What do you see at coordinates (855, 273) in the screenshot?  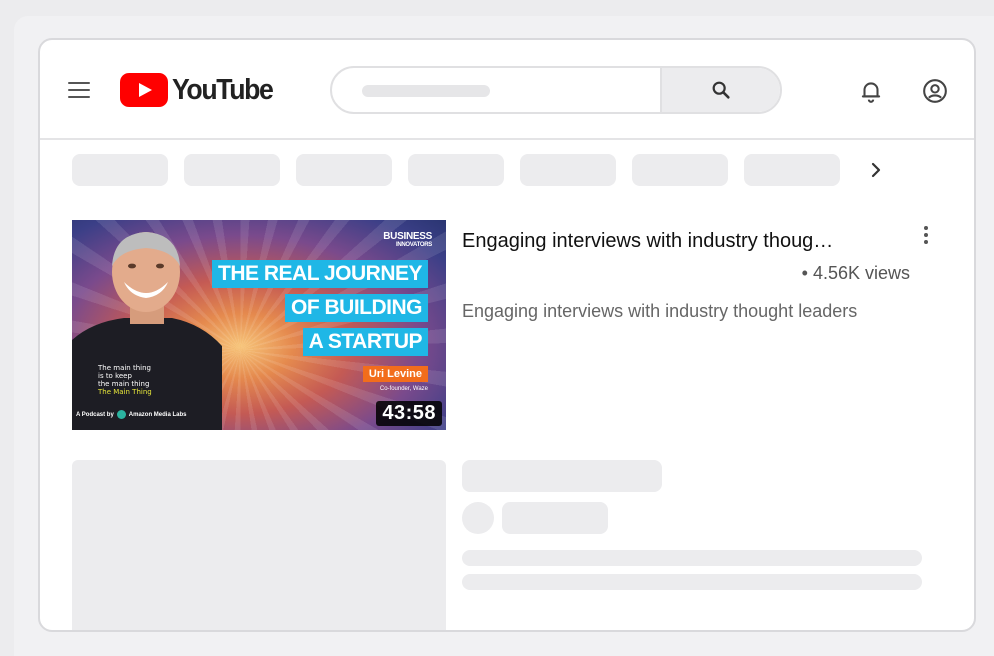 I see `video-views: • 4.56K views` at bounding box center [855, 273].